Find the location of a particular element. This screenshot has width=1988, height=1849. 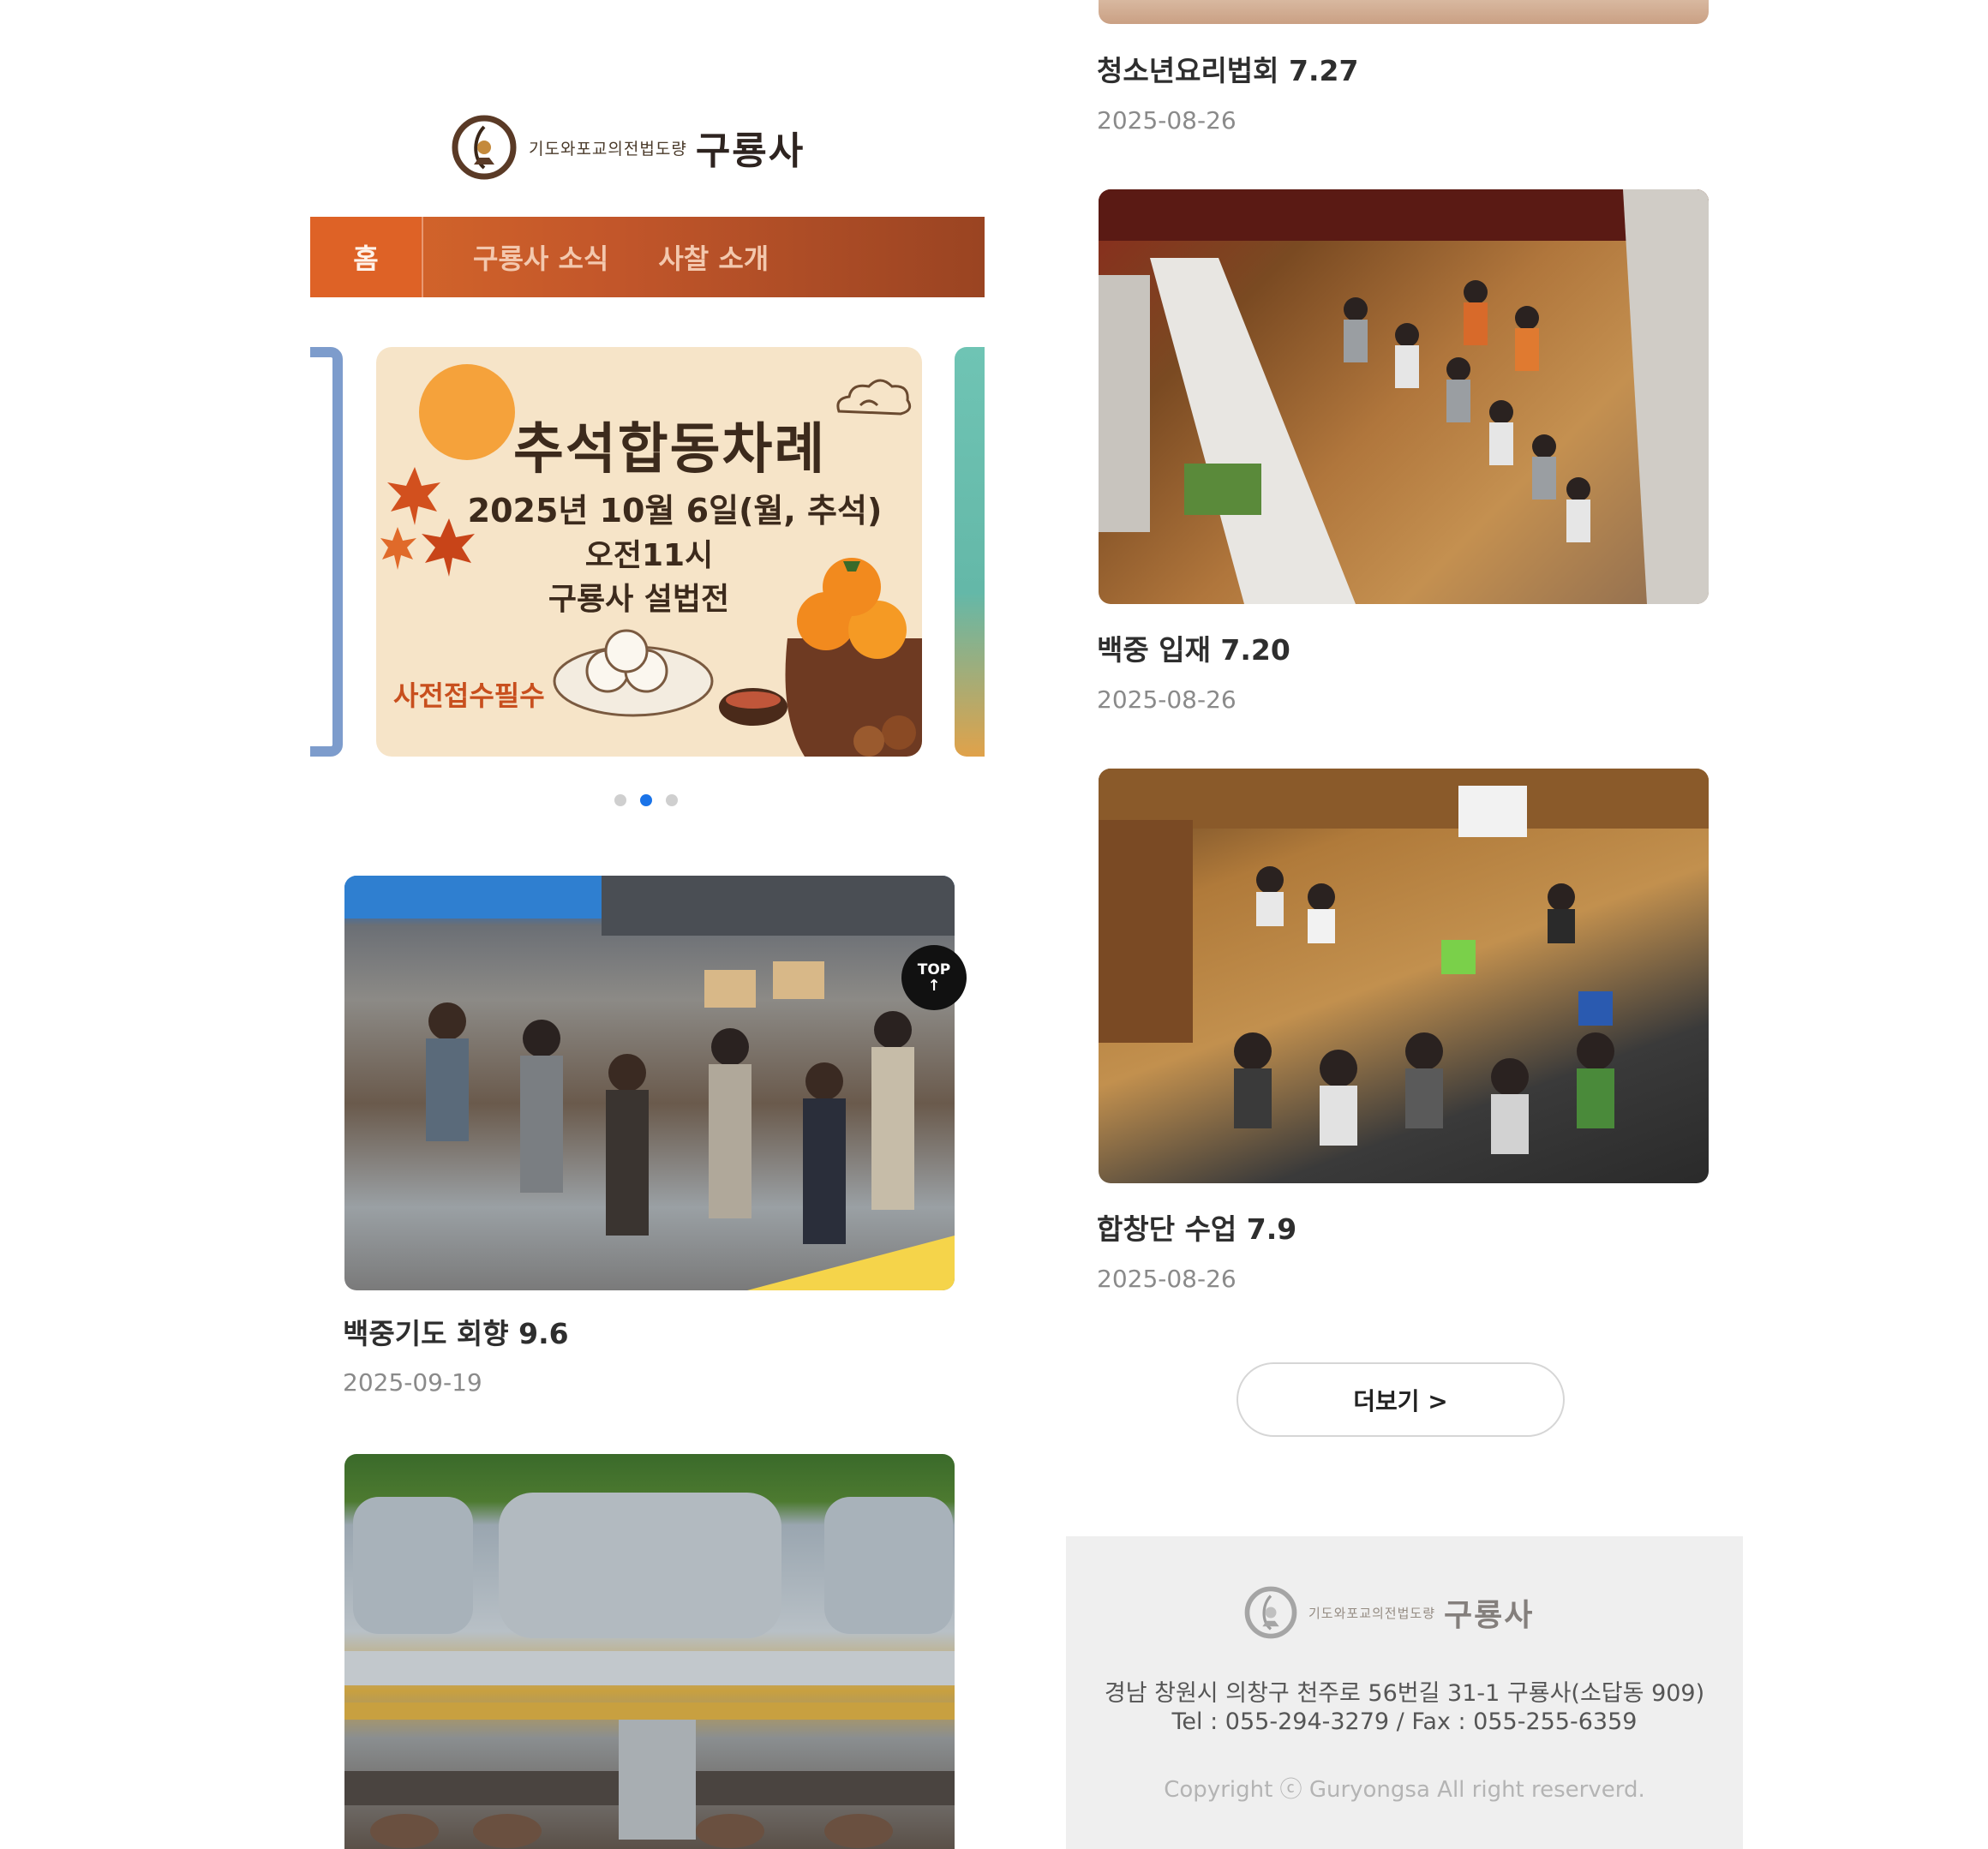

banner-date: 2025년 10월 6일(월, 추석) is located at coordinates (675, 511).